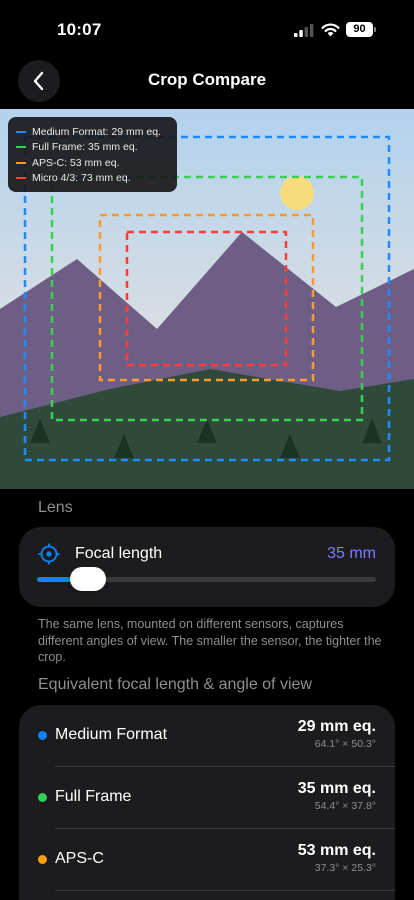 This screenshot has height=900, width=414. I want to click on status-time: 10:07, so click(79, 29).